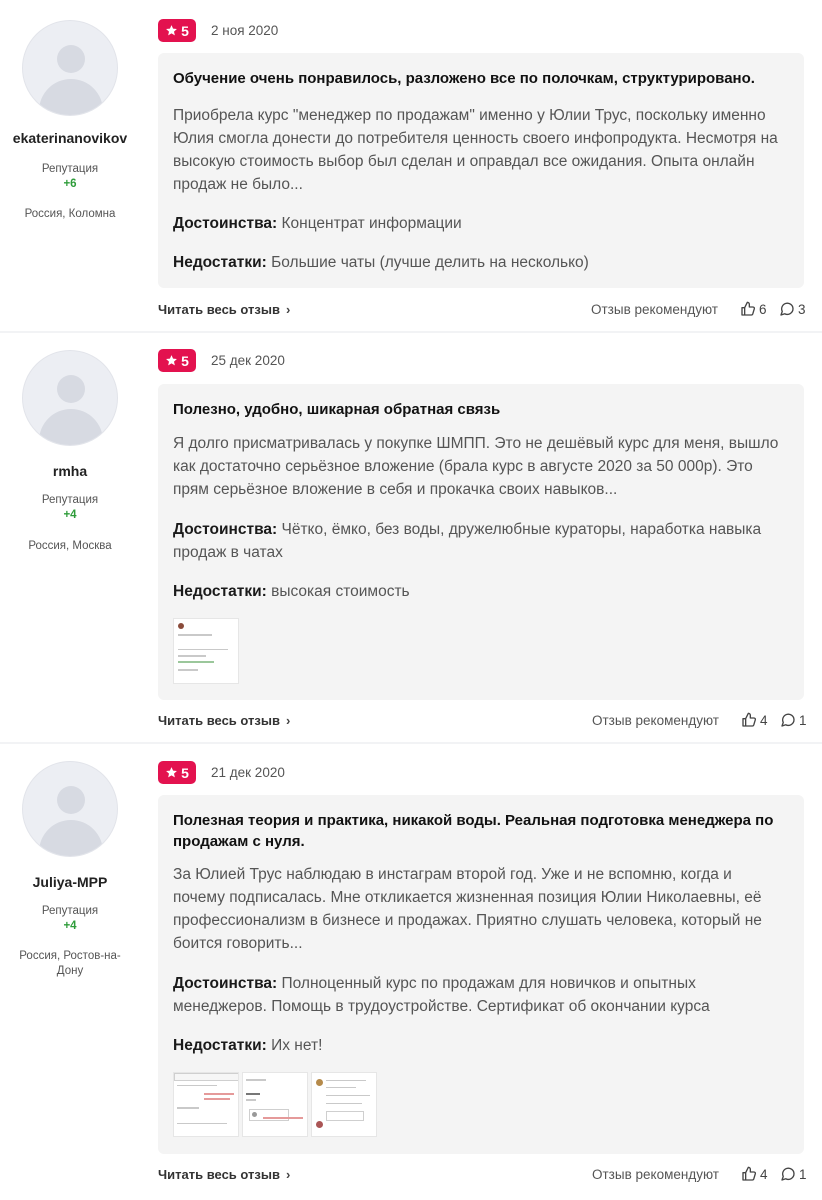 This screenshot has height=1200, width=822. I want to click on review-cons: Недостатки: высокая стоимость, so click(468, 591).